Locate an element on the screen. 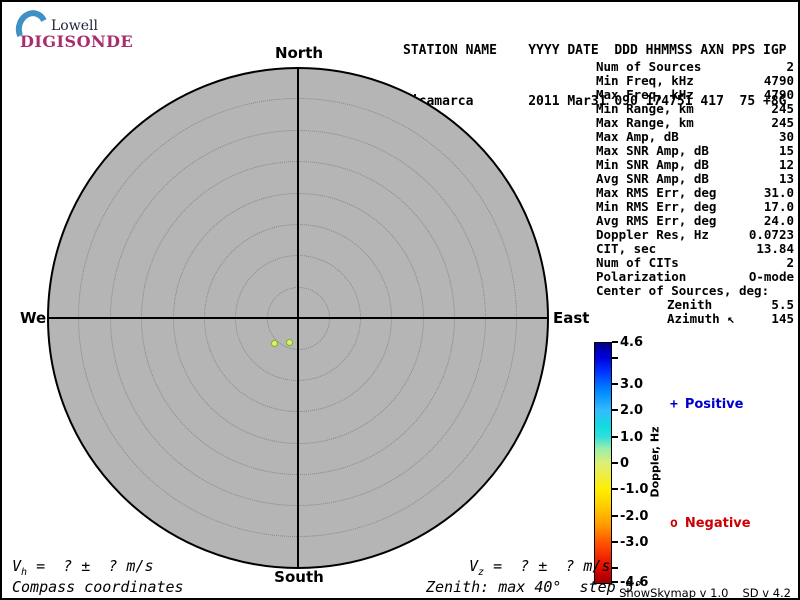  colorbar-tick-label: 3.0 is located at coordinates (632, 384).